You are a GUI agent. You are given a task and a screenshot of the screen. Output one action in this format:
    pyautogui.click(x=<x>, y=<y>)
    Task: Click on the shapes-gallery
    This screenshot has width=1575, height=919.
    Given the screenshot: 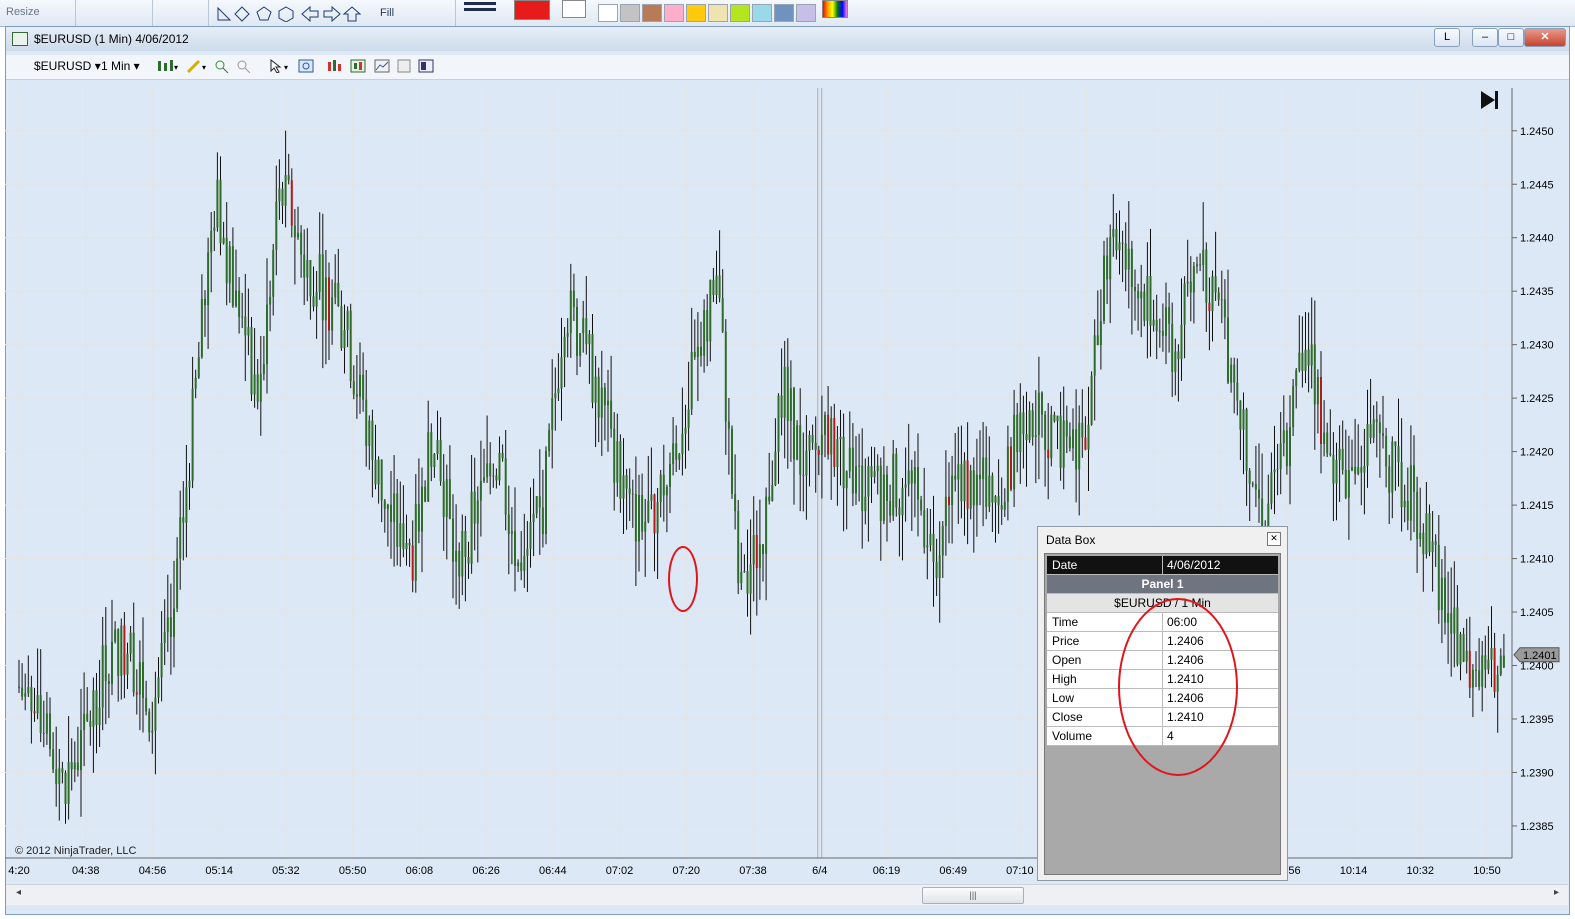 What is the action you would take?
    pyautogui.click(x=291, y=13)
    